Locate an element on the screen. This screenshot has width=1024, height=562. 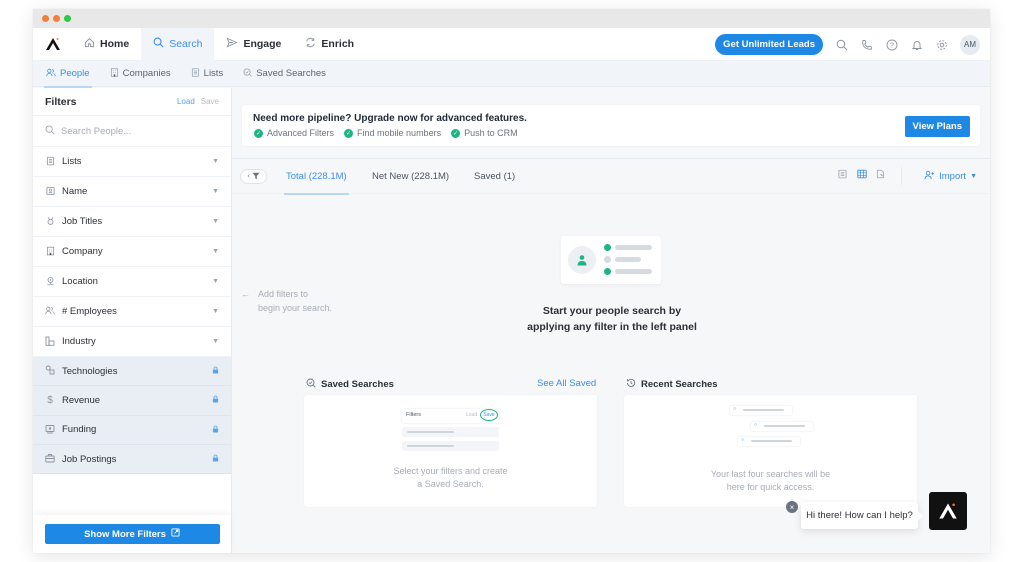
subnav-people: People is located at coordinates (68, 74).